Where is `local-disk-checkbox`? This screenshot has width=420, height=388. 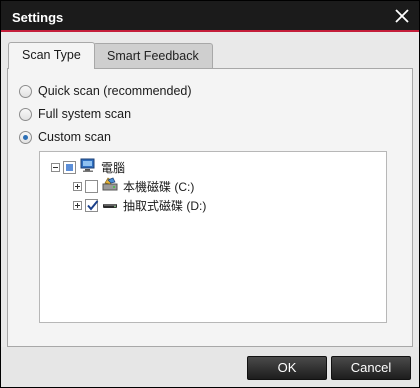 local-disk-checkbox is located at coordinates (91, 186).